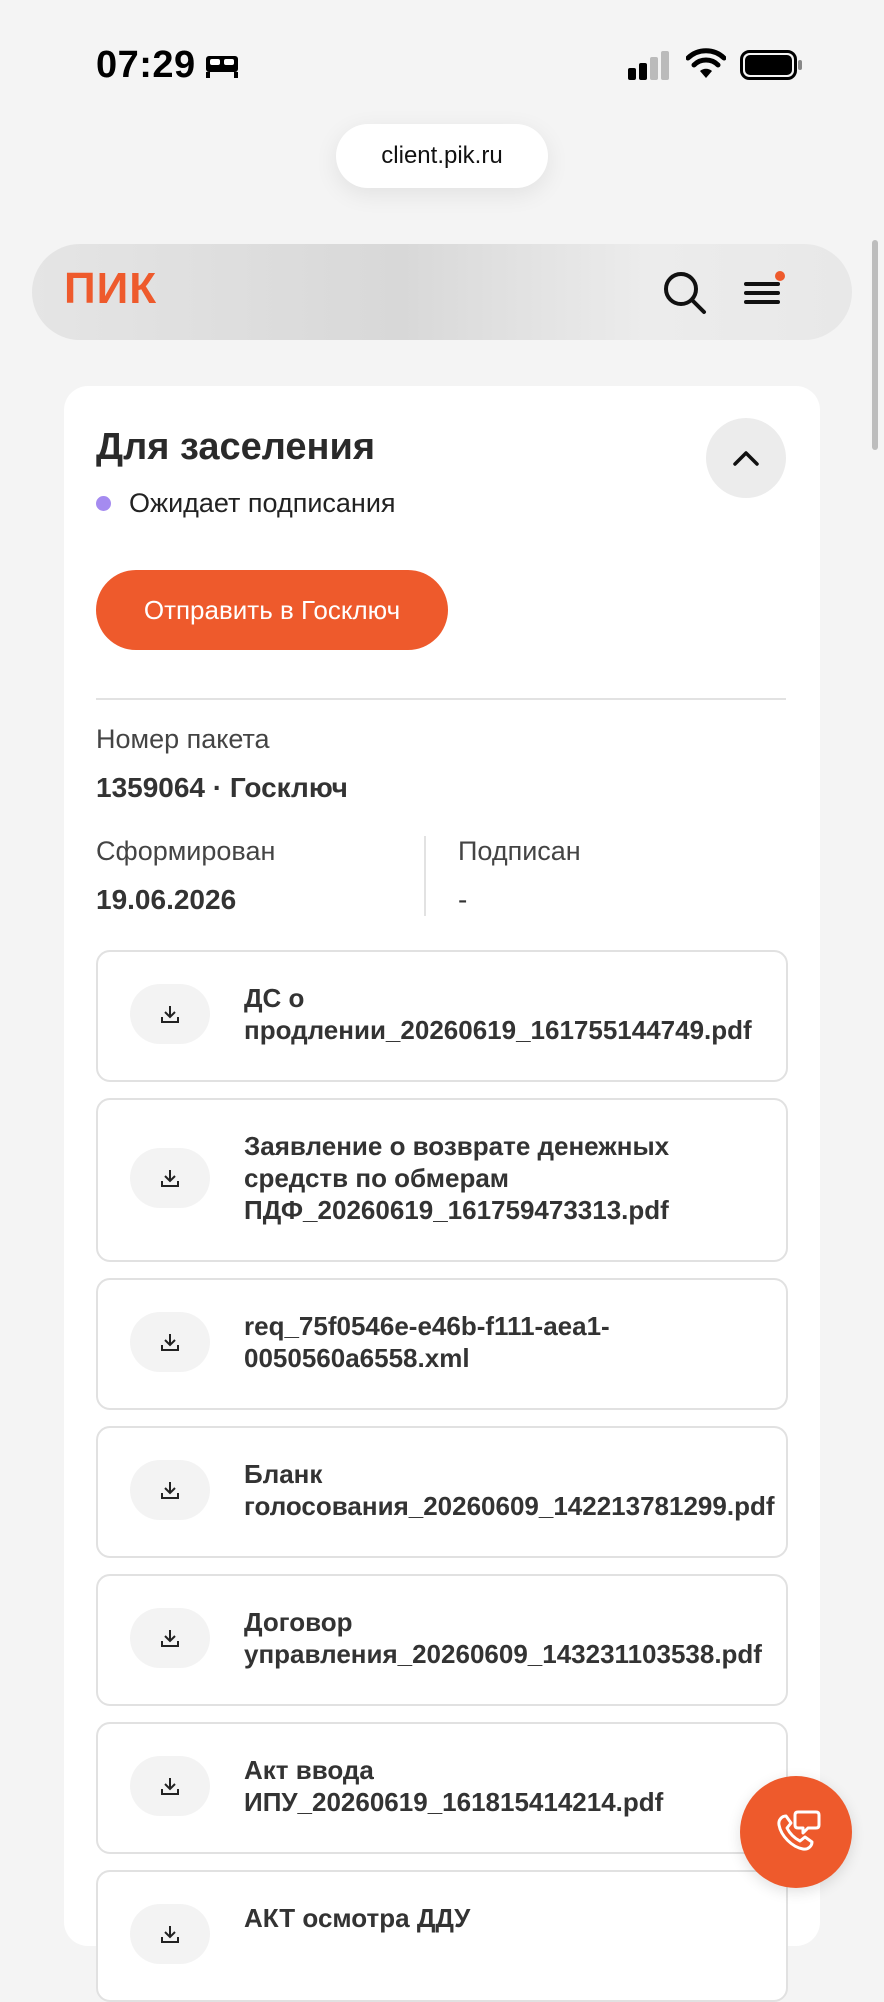  Describe the element at coordinates (222, 67) in the screenshot. I see `bed-icon` at that location.